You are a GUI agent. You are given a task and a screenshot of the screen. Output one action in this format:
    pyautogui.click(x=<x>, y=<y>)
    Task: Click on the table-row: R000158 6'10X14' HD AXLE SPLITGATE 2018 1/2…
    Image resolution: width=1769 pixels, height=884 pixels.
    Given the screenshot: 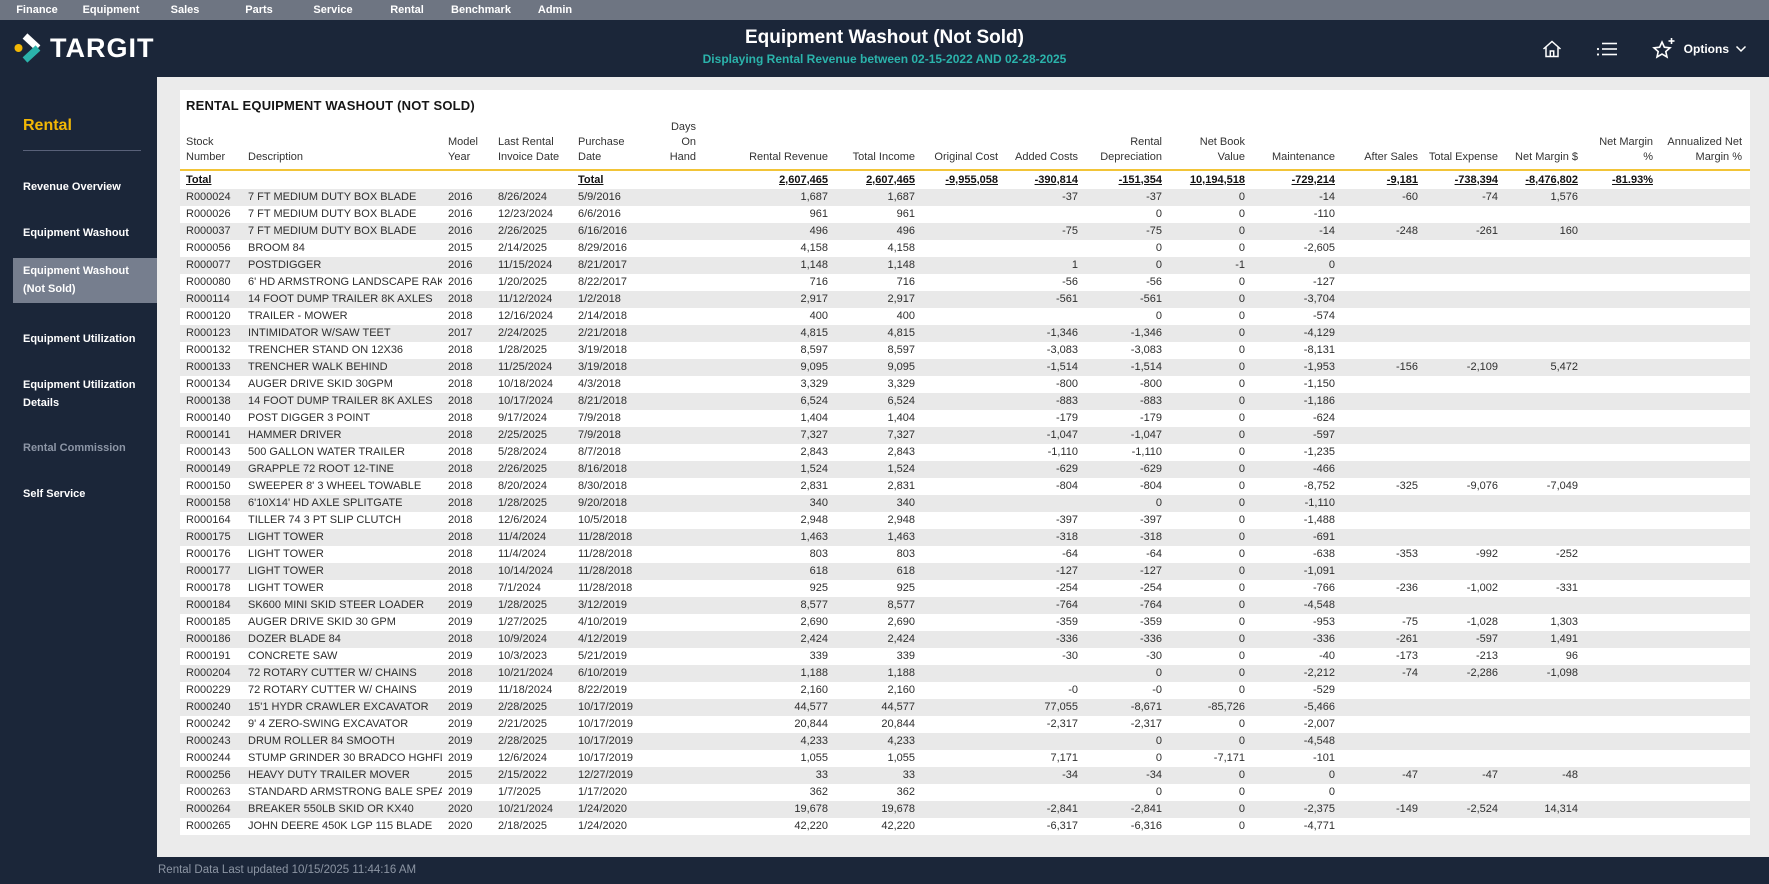 What is the action you would take?
    pyautogui.click(x=965, y=503)
    